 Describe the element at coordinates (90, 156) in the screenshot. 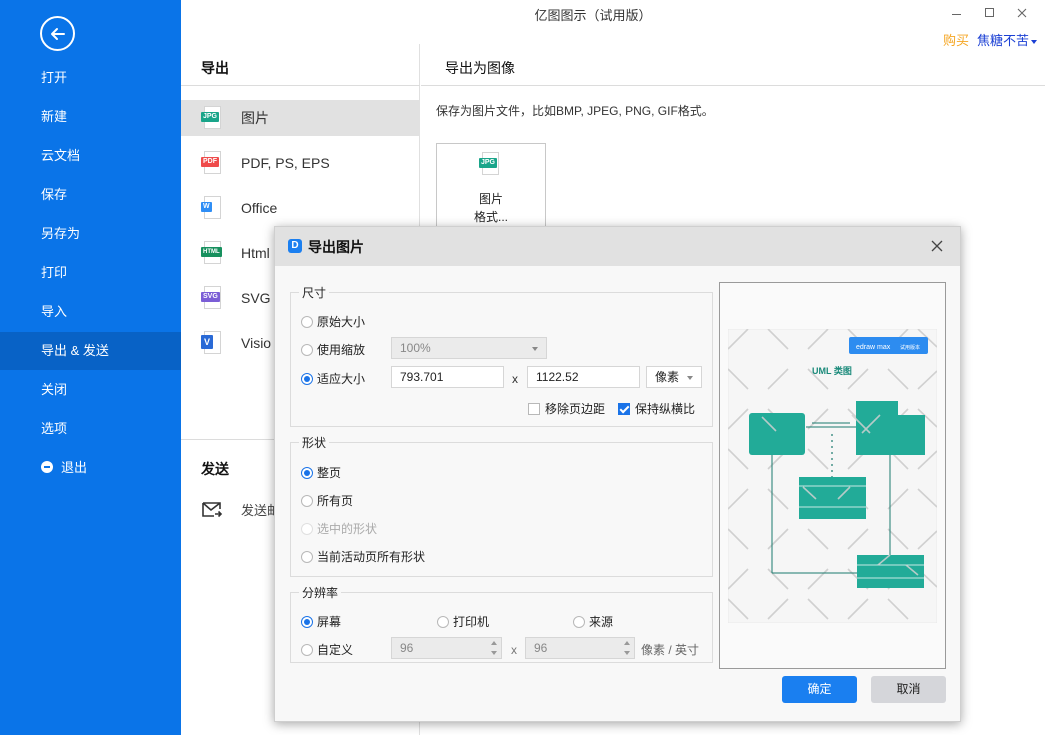

I see `sidebar-item-cloud: 云文档` at that location.